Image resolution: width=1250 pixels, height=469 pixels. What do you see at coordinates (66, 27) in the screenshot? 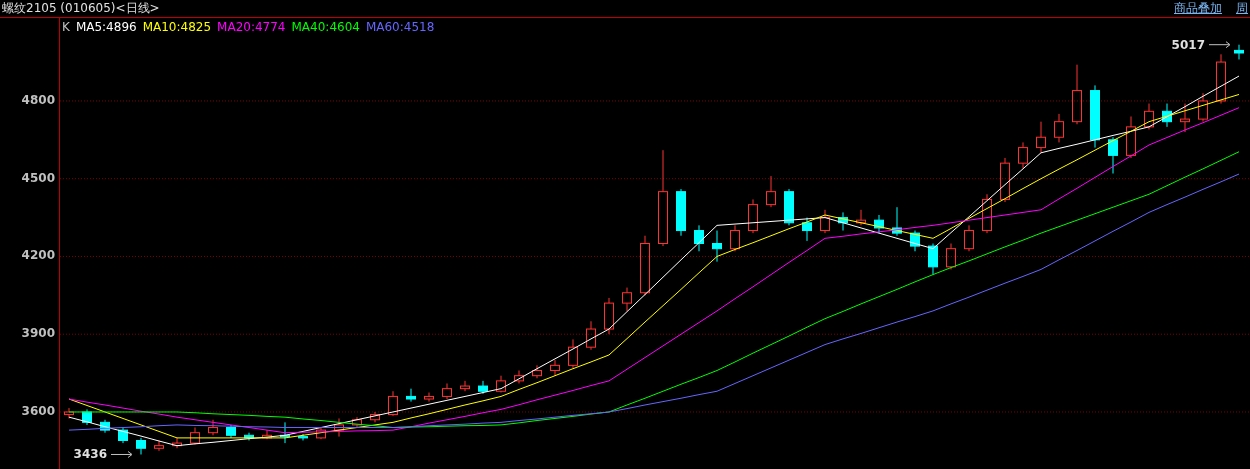
I see `legend-label: K` at bounding box center [66, 27].